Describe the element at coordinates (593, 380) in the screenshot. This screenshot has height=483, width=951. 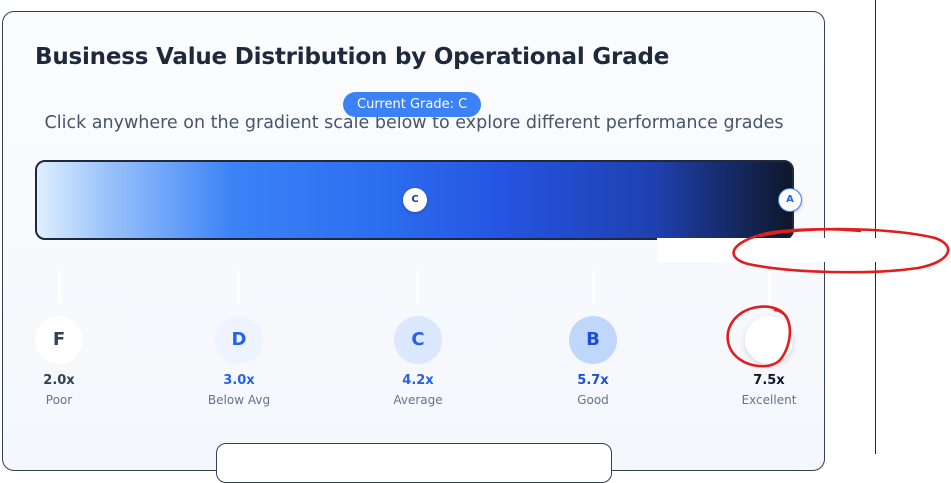
I see `grade-multiplier-b: 5.7x` at that location.